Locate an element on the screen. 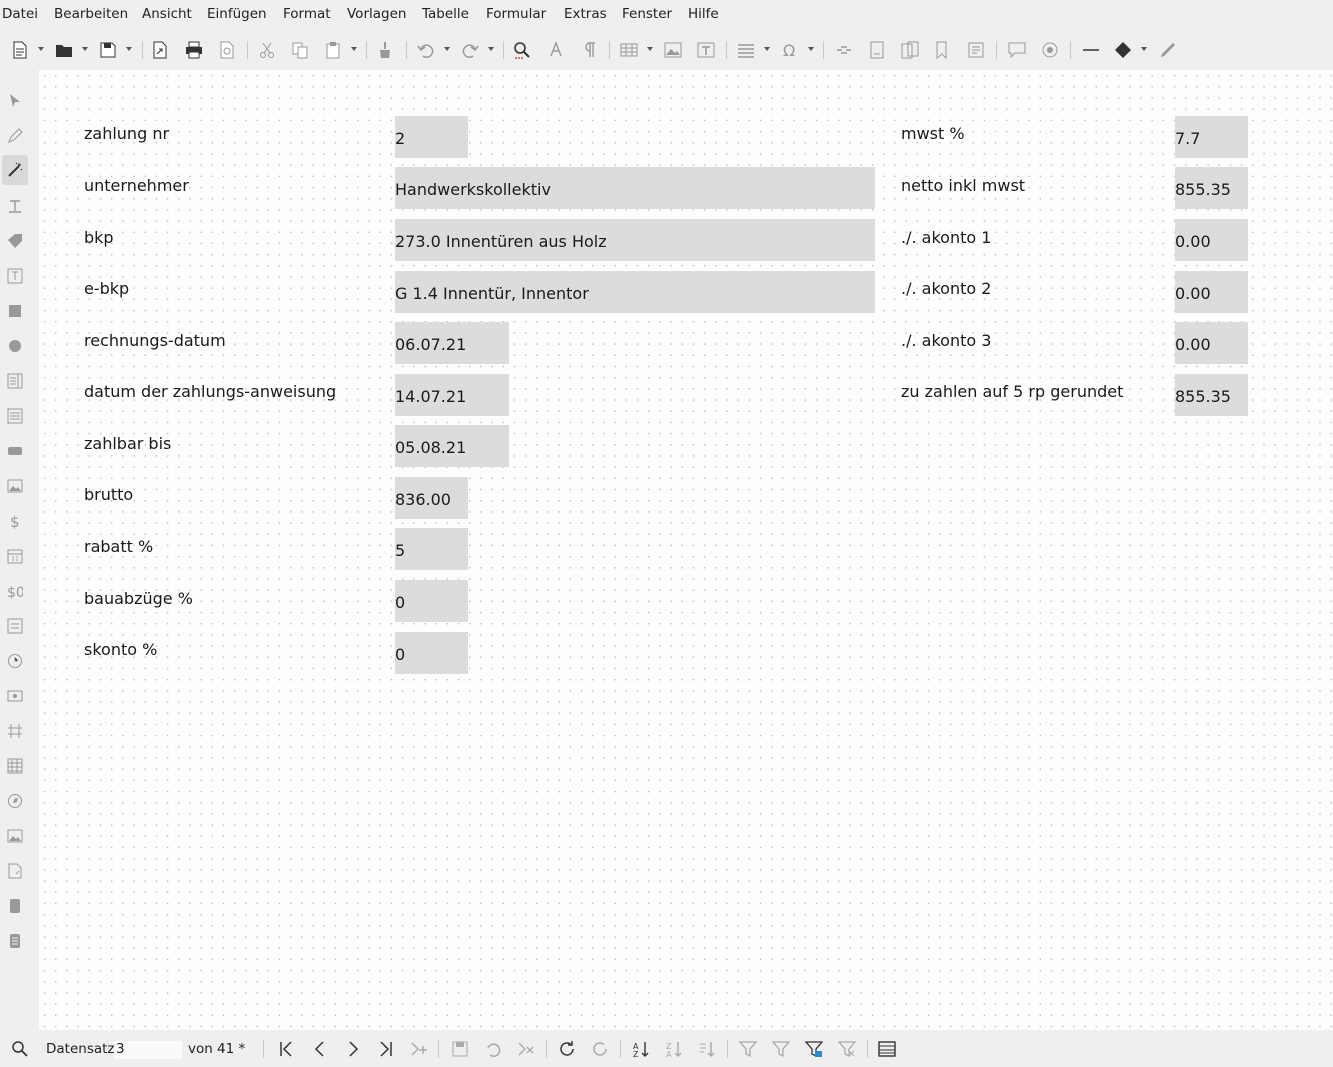 The image size is (1333, 1067). delete-record-icon is located at coordinates (526, 1049).